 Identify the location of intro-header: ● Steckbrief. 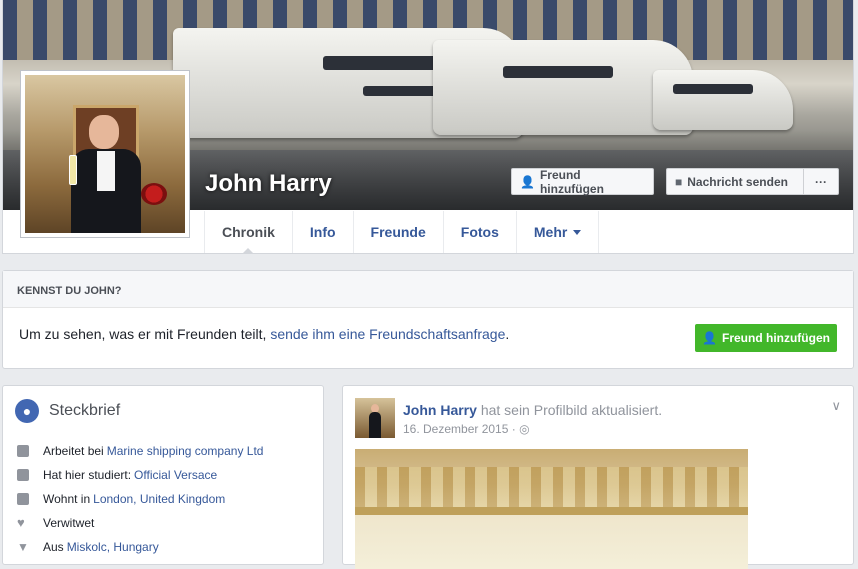
(67, 411).